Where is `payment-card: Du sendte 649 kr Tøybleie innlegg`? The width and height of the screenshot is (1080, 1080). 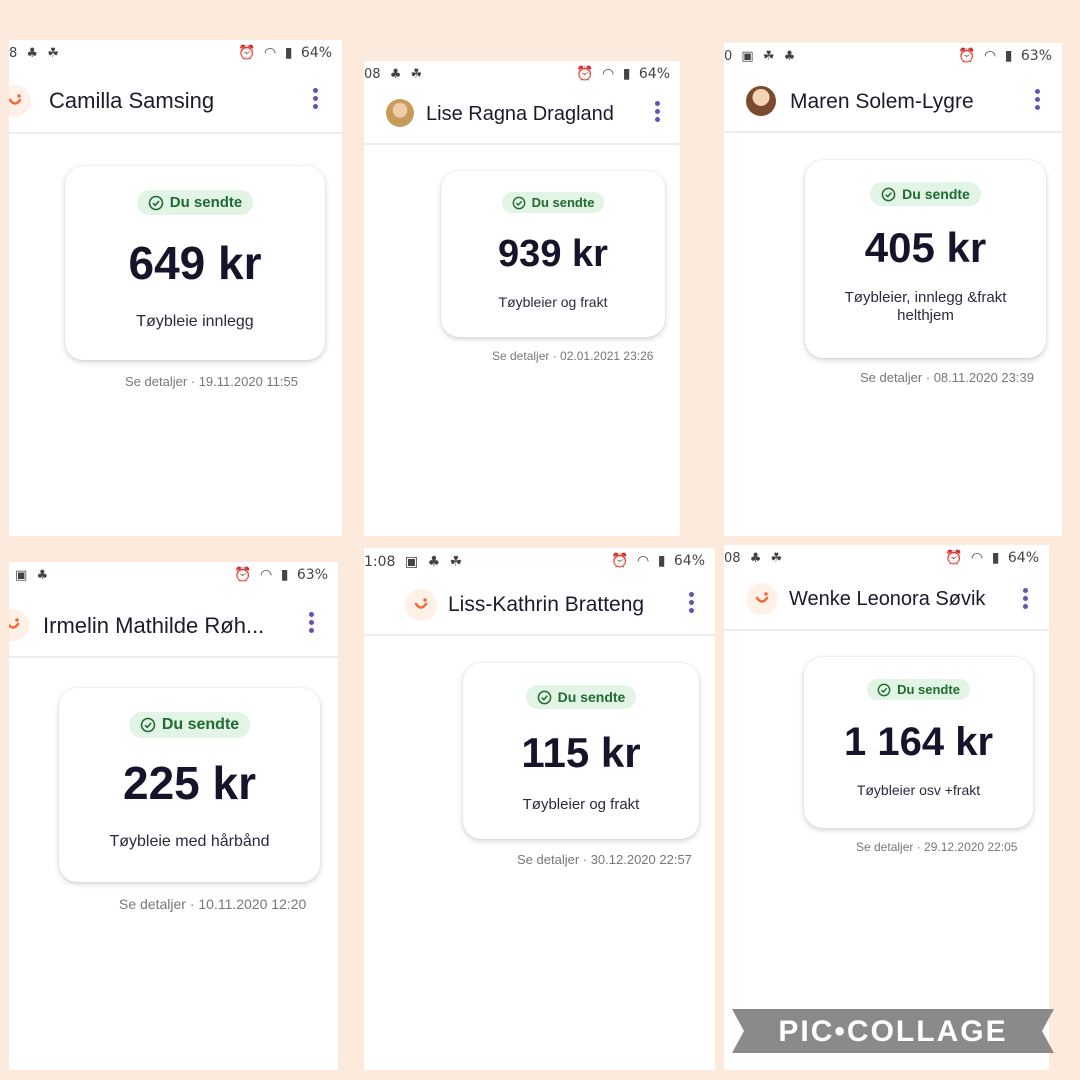 payment-card: Du sendte 649 kr Tøybleie innlegg is located at coordinates (195, 263).